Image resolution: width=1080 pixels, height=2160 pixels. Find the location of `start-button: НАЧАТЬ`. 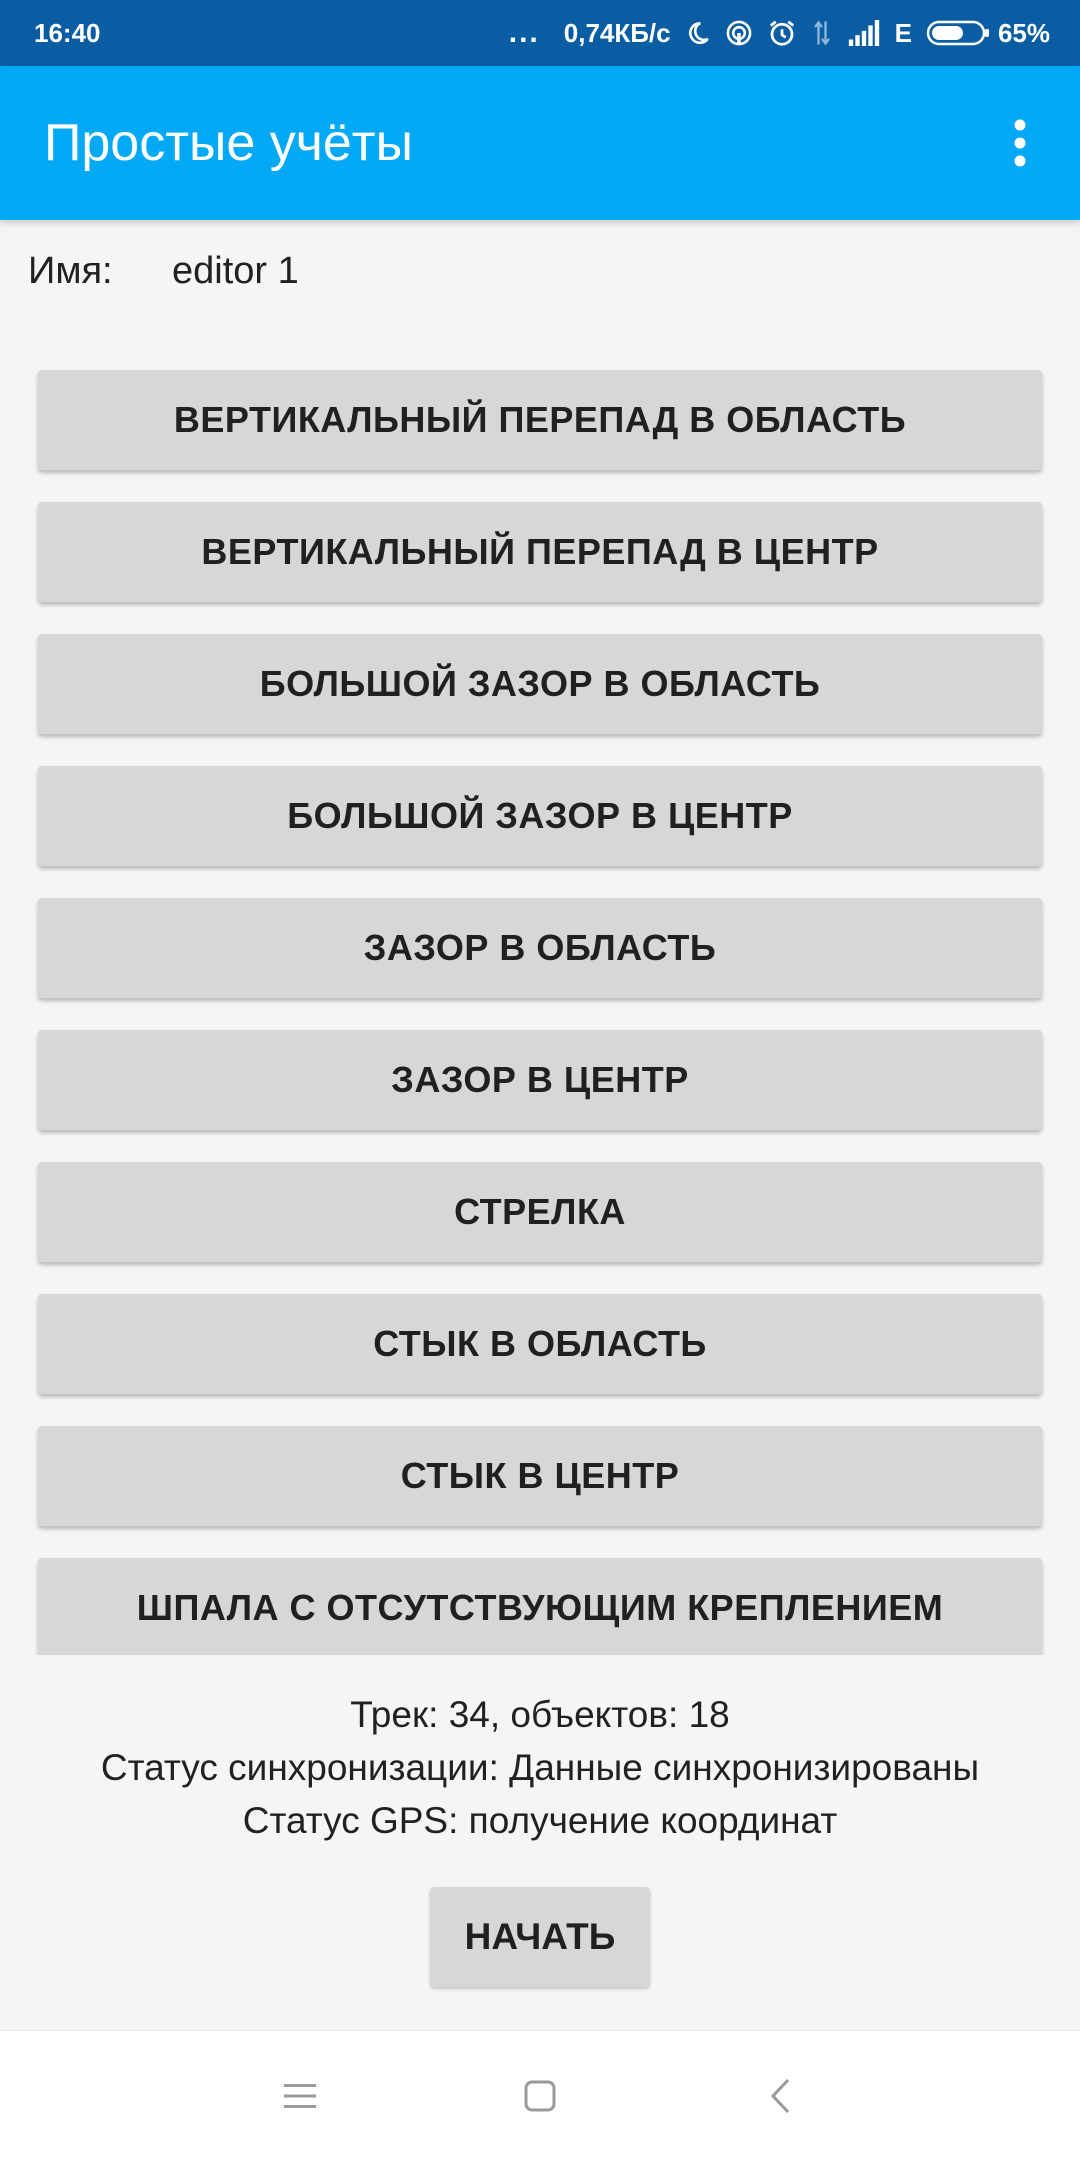

start-button: НАЧАТЬ is located at coordinates (540, 1937).